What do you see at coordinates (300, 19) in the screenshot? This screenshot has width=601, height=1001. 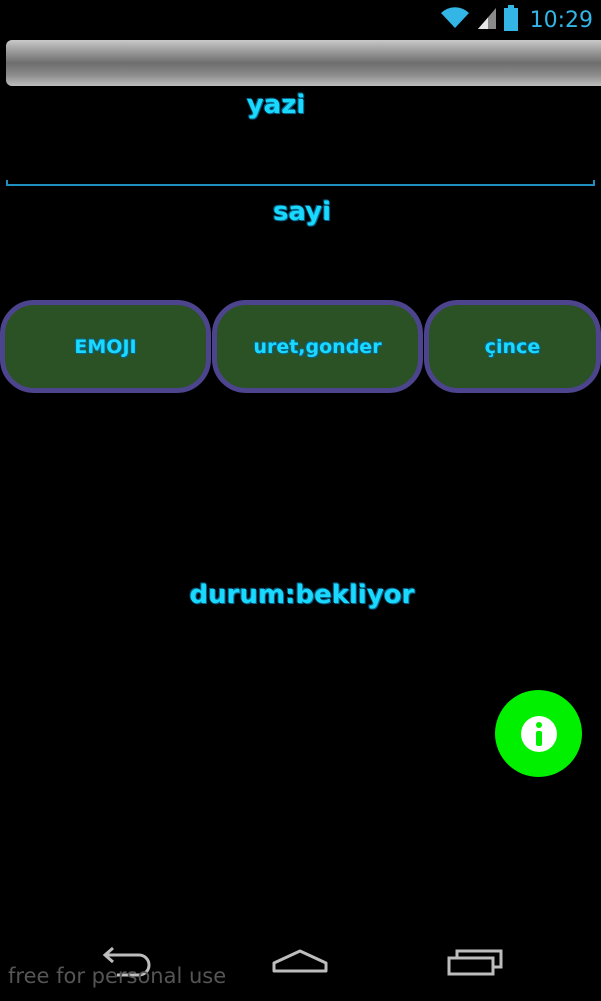 I see `status-bar: 10:29` at bounding box center [300, 19].